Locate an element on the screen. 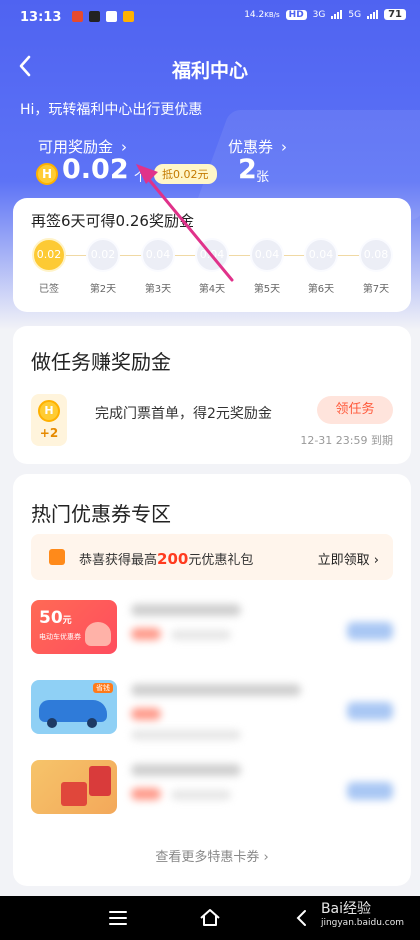 The height and width of the screenshot is (940, 420). day-label: 第3天 is located at coordinates (158, 289).